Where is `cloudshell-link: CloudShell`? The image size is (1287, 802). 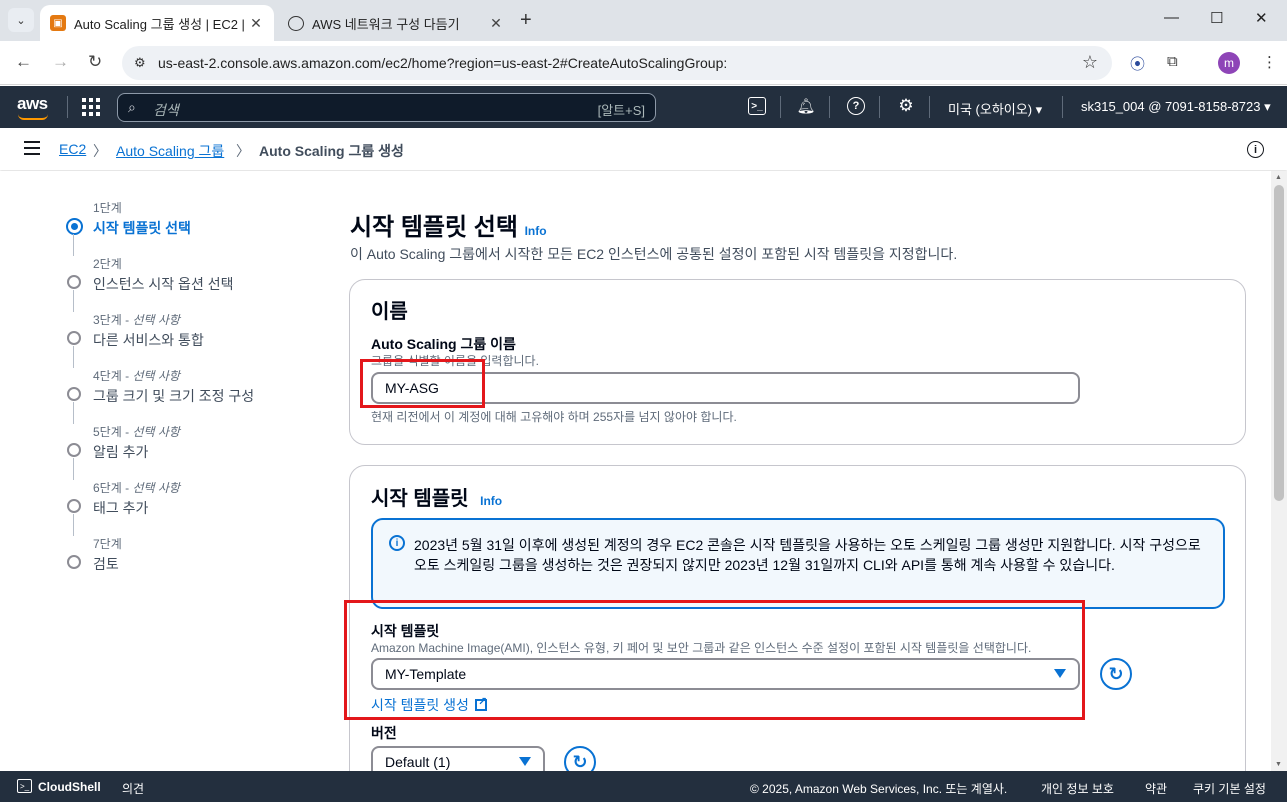
cloudshell-link: CloudShell is located at coordinates (69, 787).